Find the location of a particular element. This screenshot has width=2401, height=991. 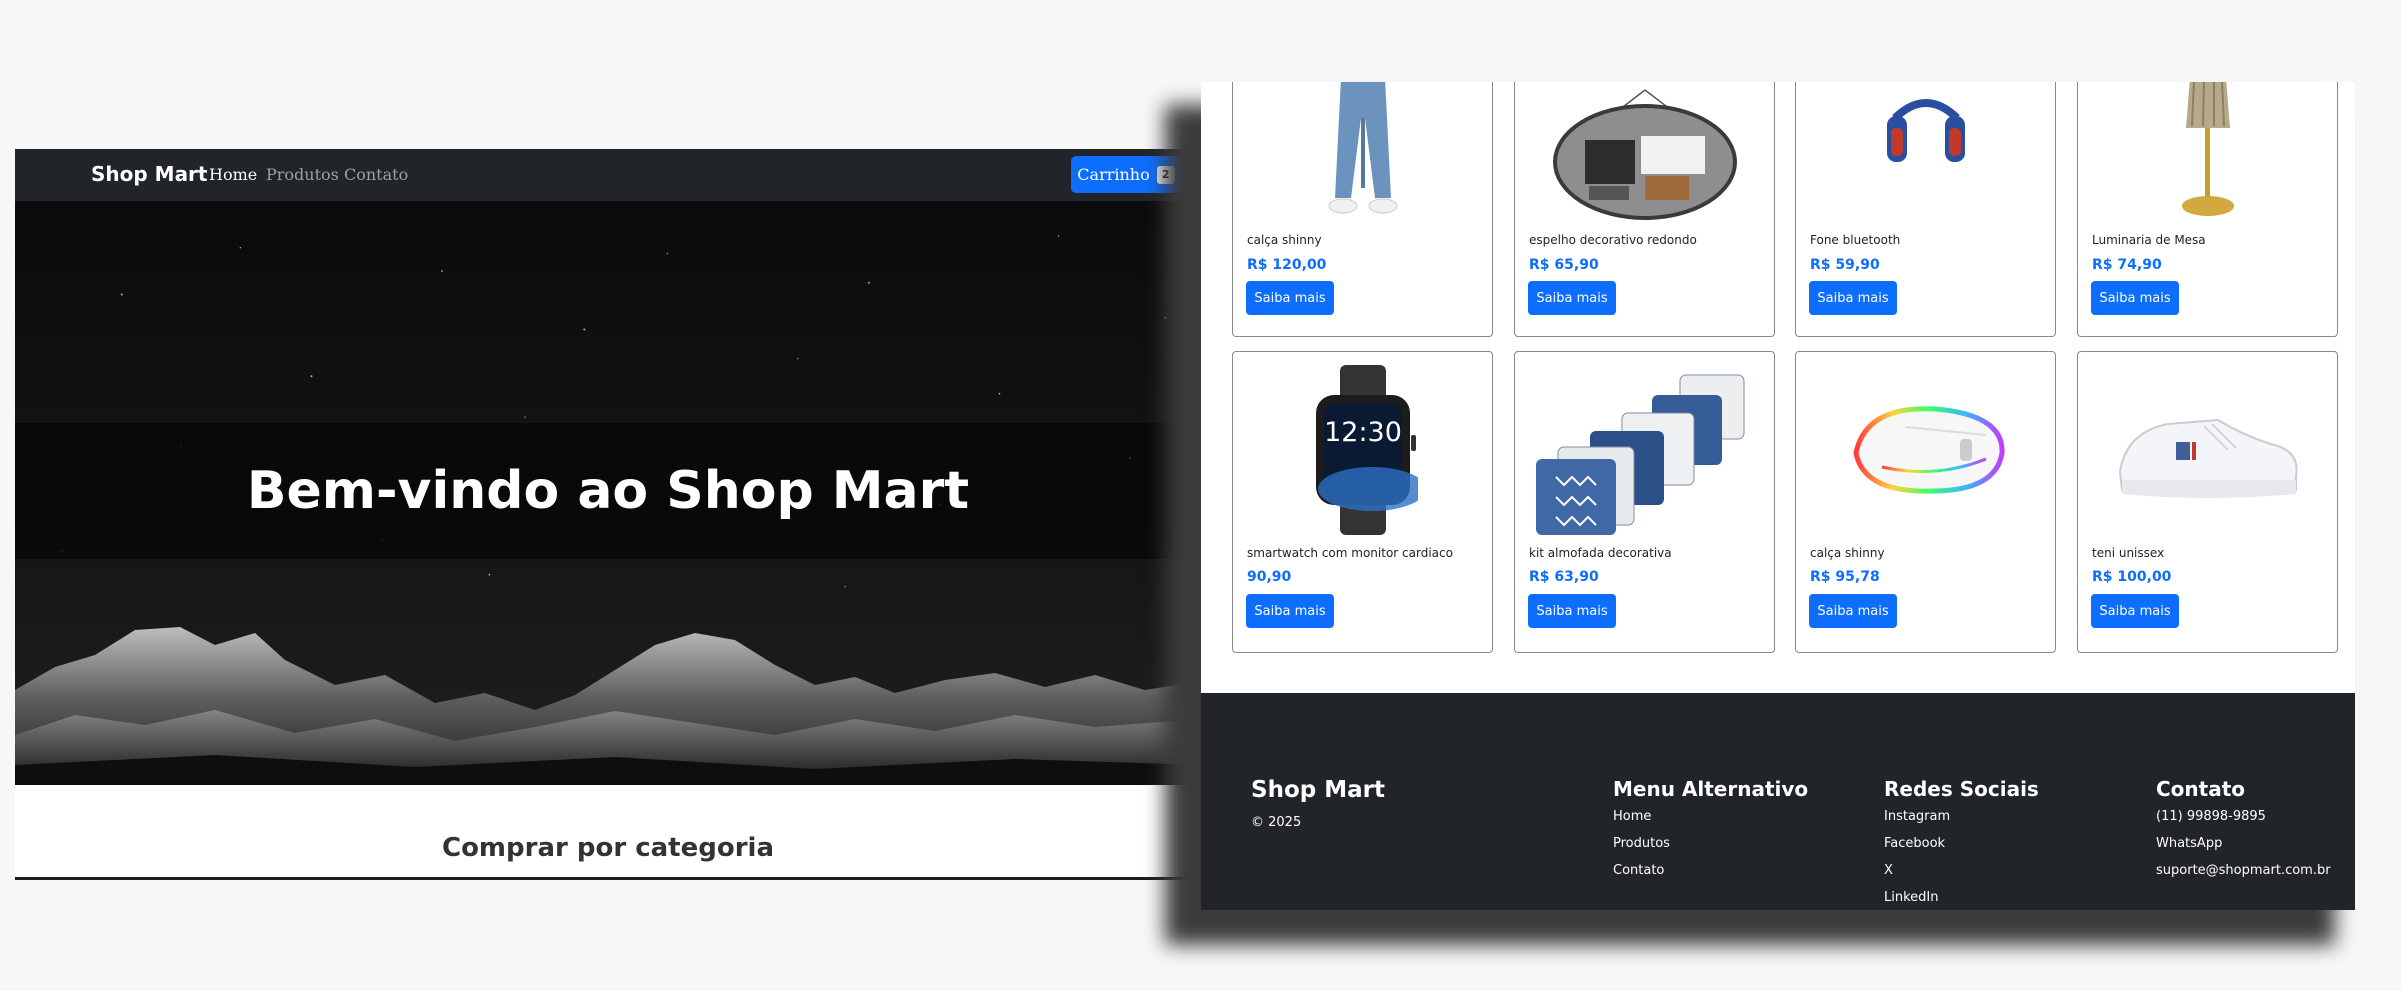

footer-link-linkedin: LinkedIn is located at coordinates (1961, 900).